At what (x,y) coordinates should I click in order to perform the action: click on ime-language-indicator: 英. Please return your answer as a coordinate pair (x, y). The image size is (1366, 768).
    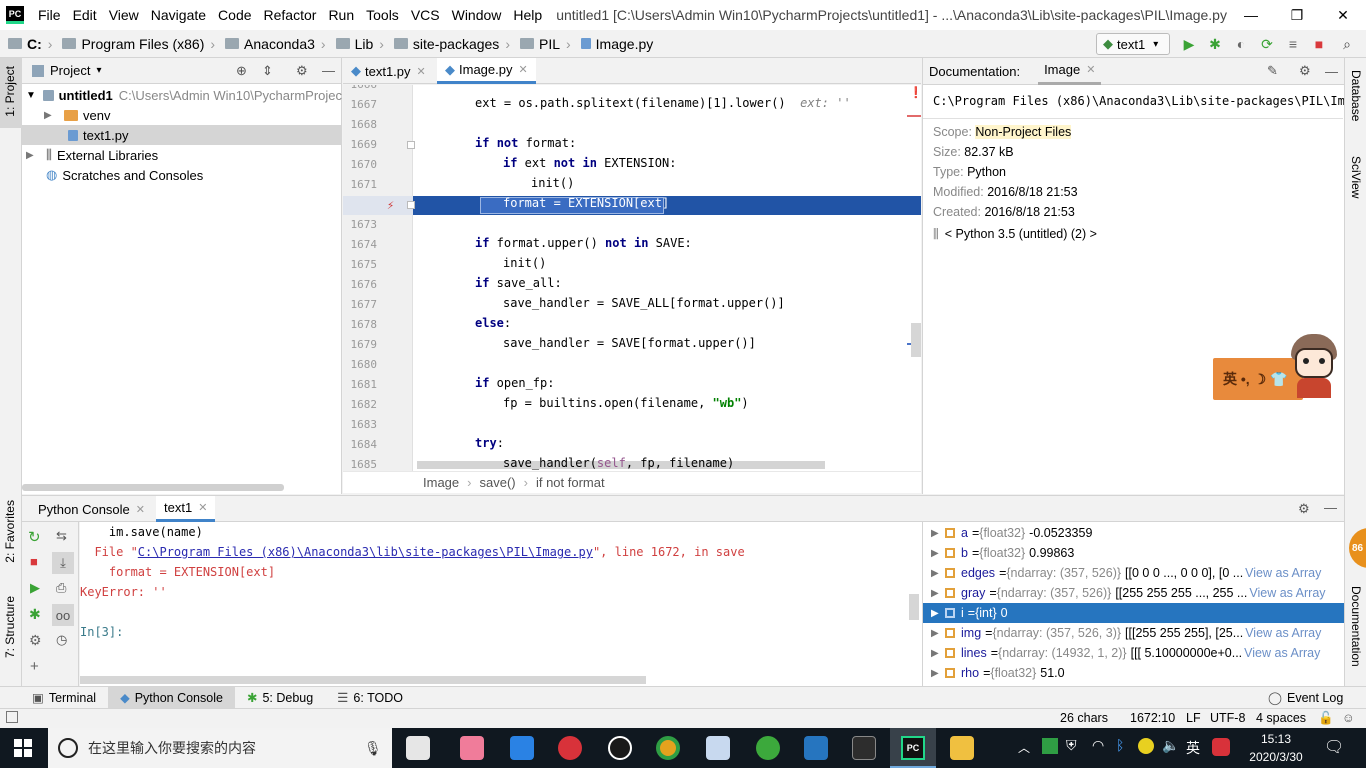
    Looking at the image, I should click on (1193, 748).